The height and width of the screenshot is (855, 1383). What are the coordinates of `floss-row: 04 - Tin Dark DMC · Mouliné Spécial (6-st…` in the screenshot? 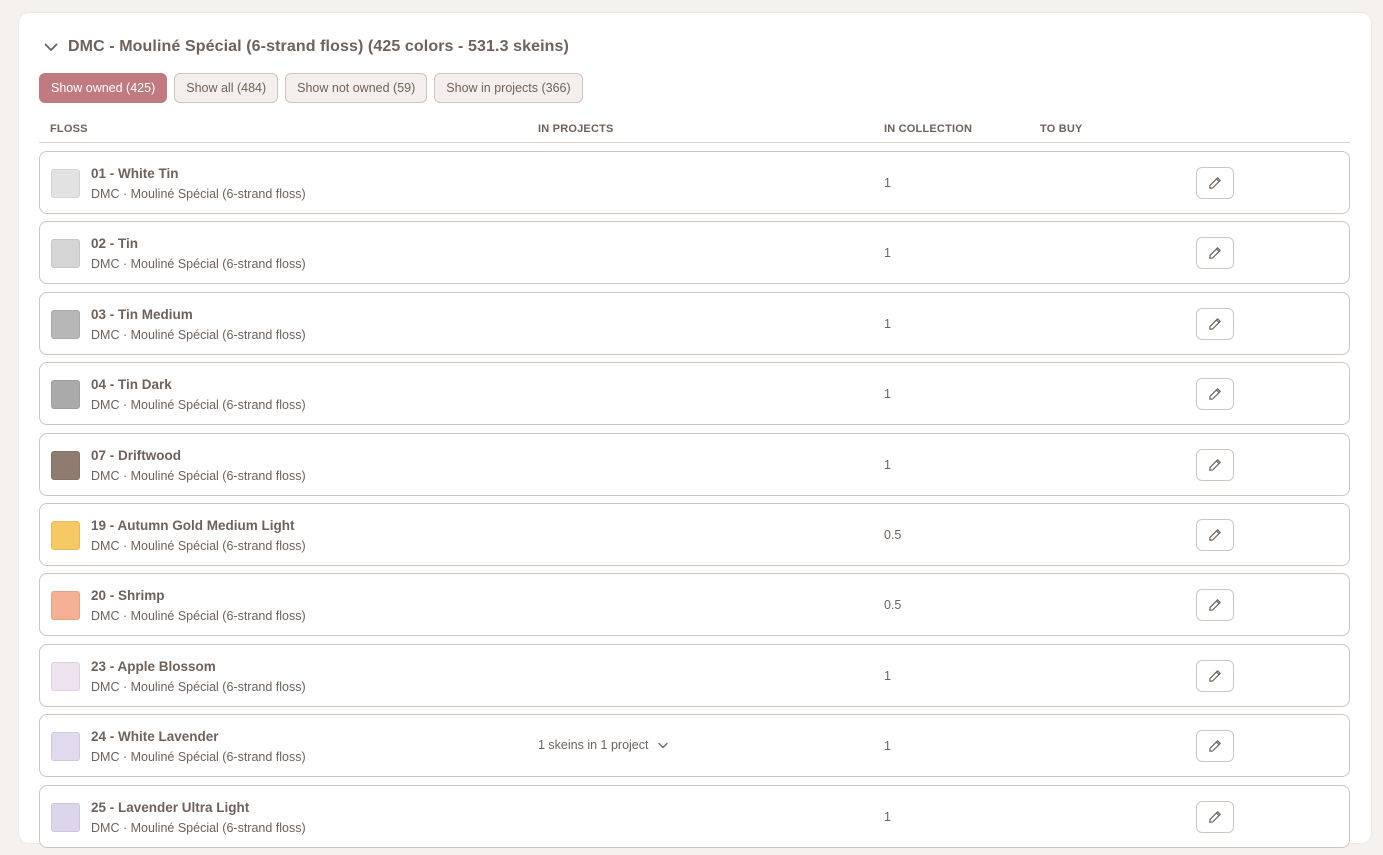 It's located at (694, 394).